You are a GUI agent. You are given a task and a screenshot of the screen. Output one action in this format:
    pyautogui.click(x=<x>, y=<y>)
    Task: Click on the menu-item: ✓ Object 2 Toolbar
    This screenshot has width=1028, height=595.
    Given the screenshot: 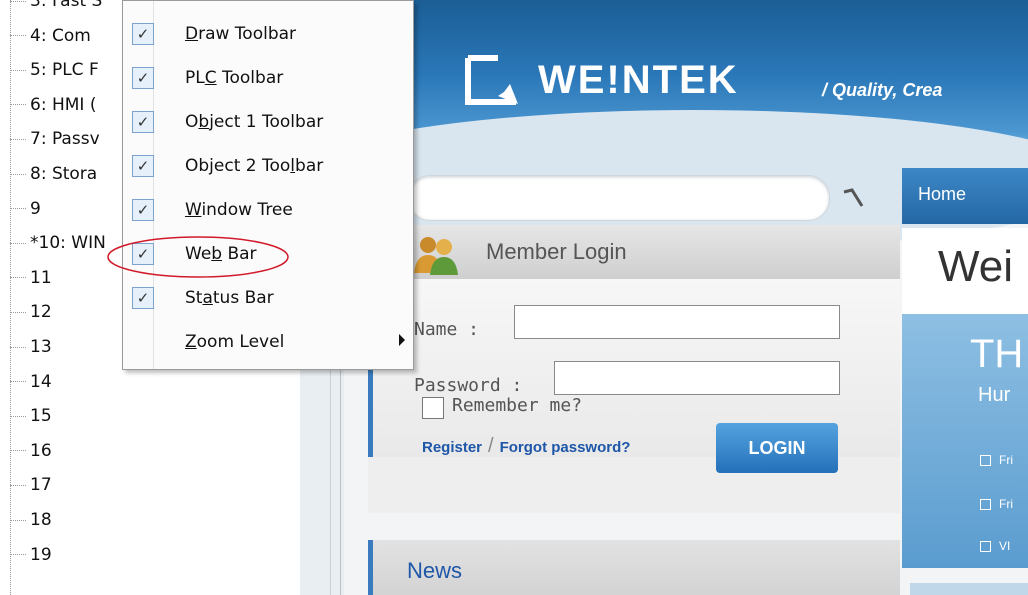 What is the action you would take?
    pyautogui.click(x=268, y=167)
    